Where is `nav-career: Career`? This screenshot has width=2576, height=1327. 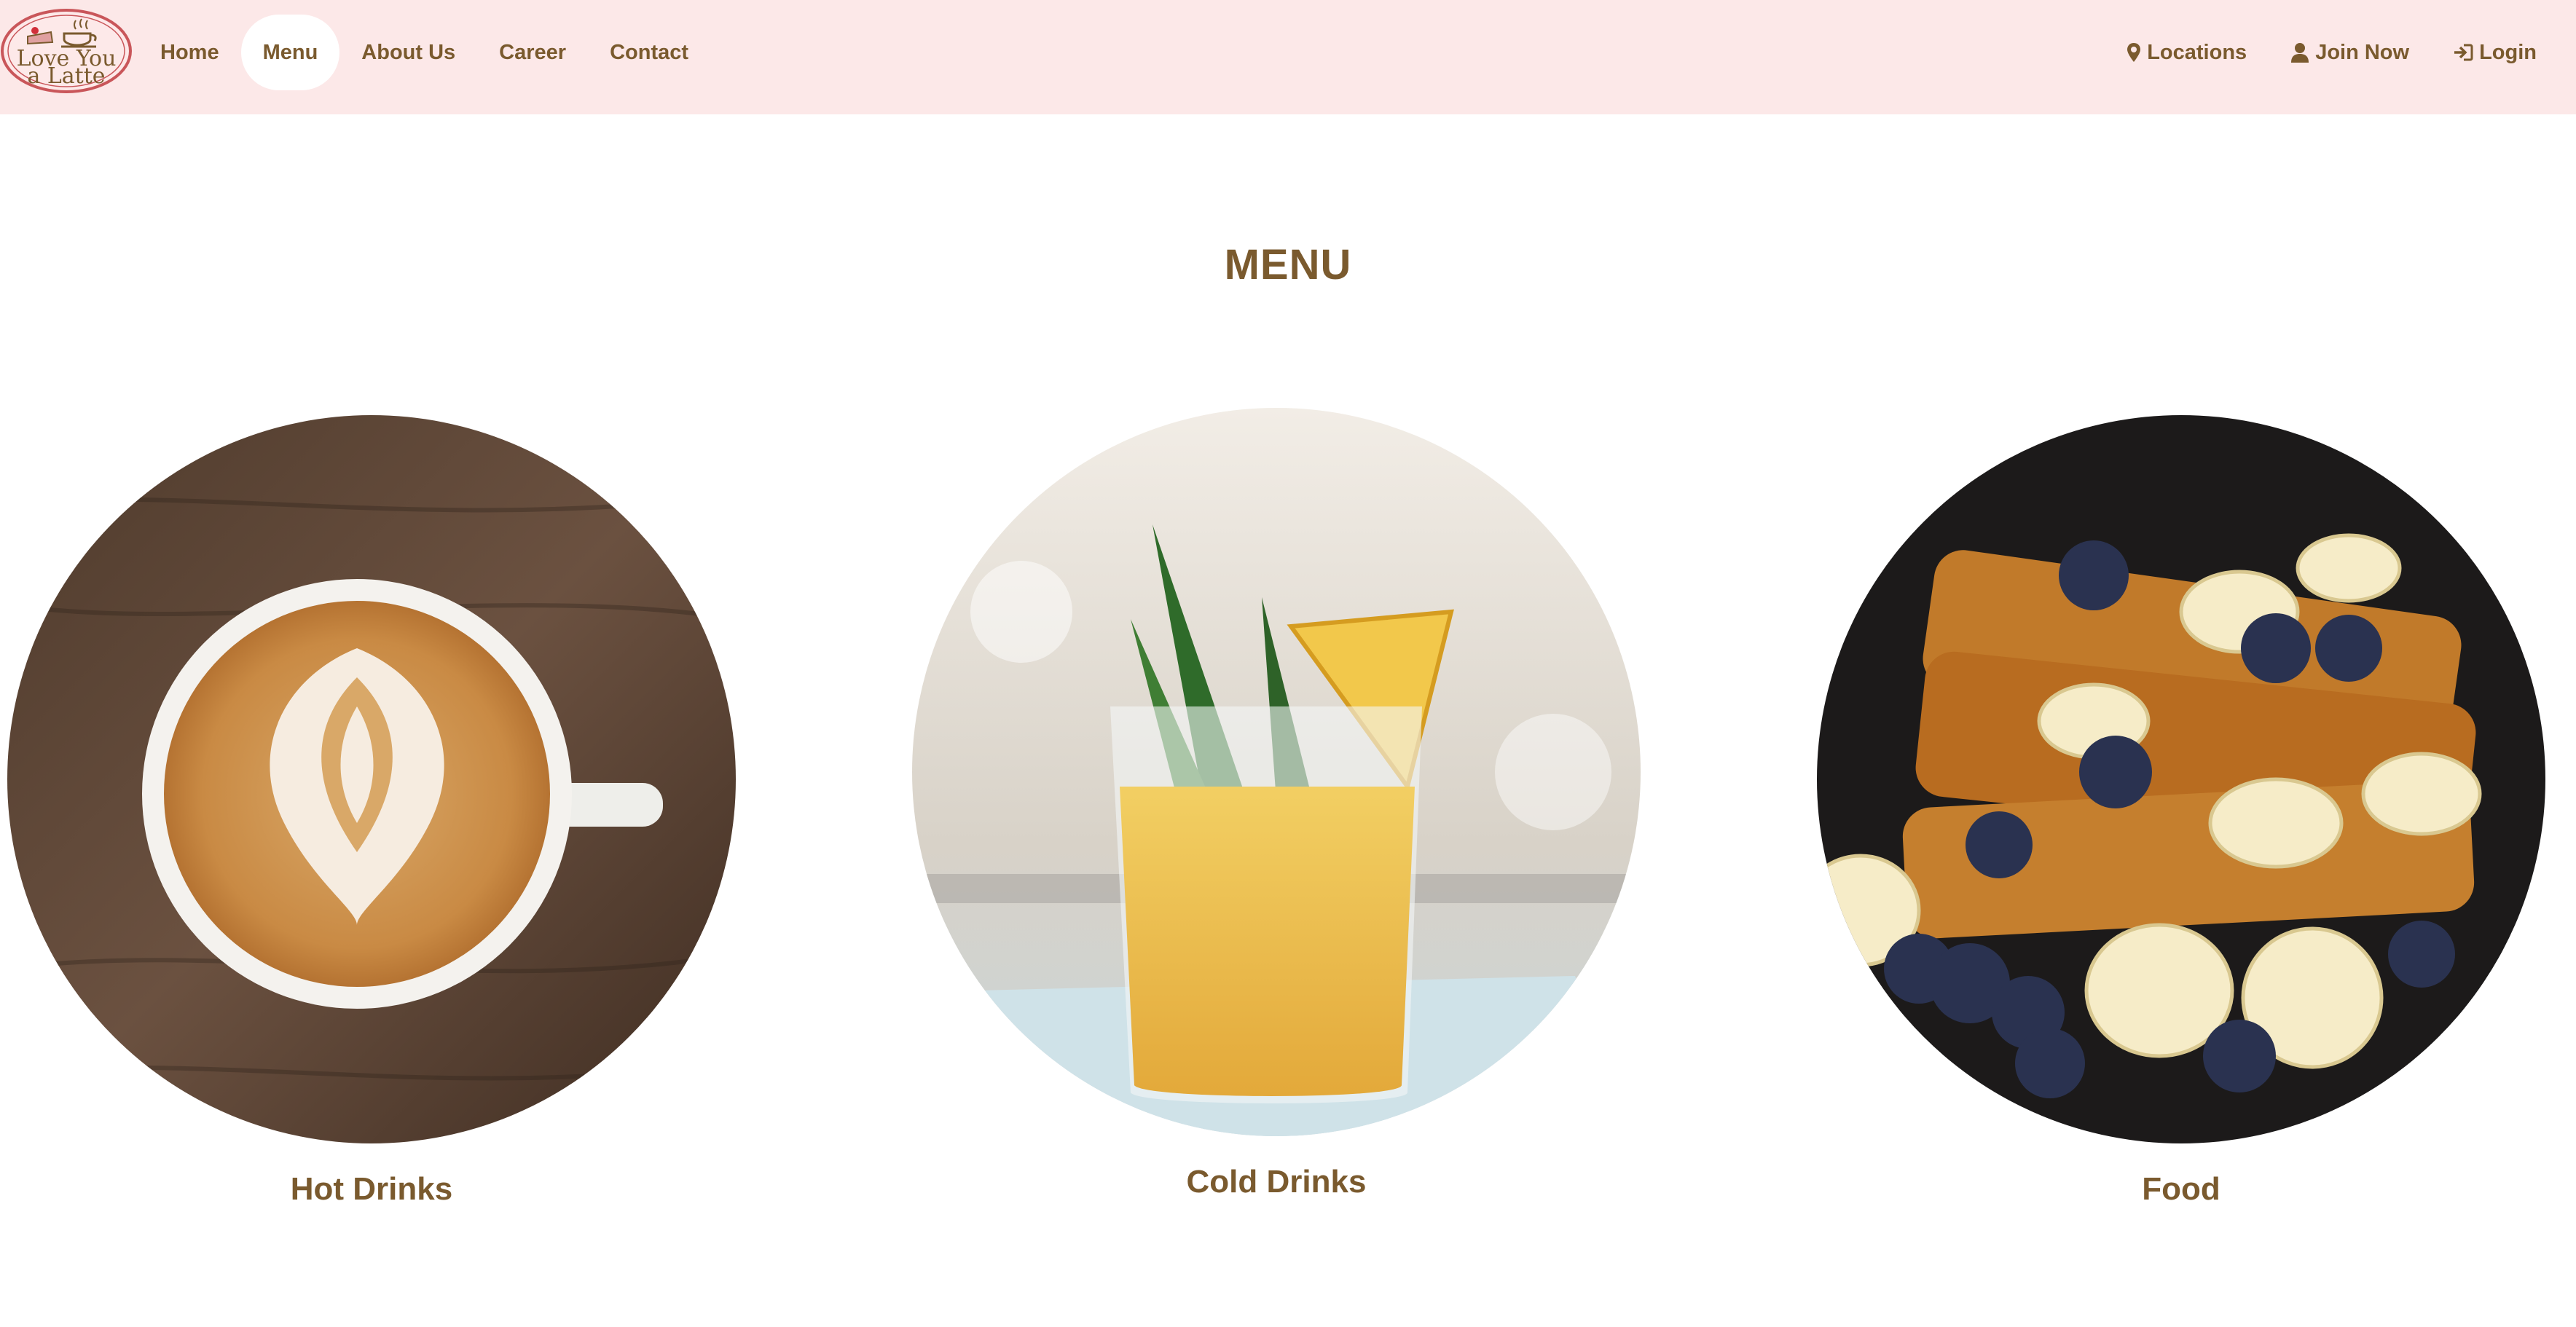
nav-career: Career is located at coordinates (532, 52).